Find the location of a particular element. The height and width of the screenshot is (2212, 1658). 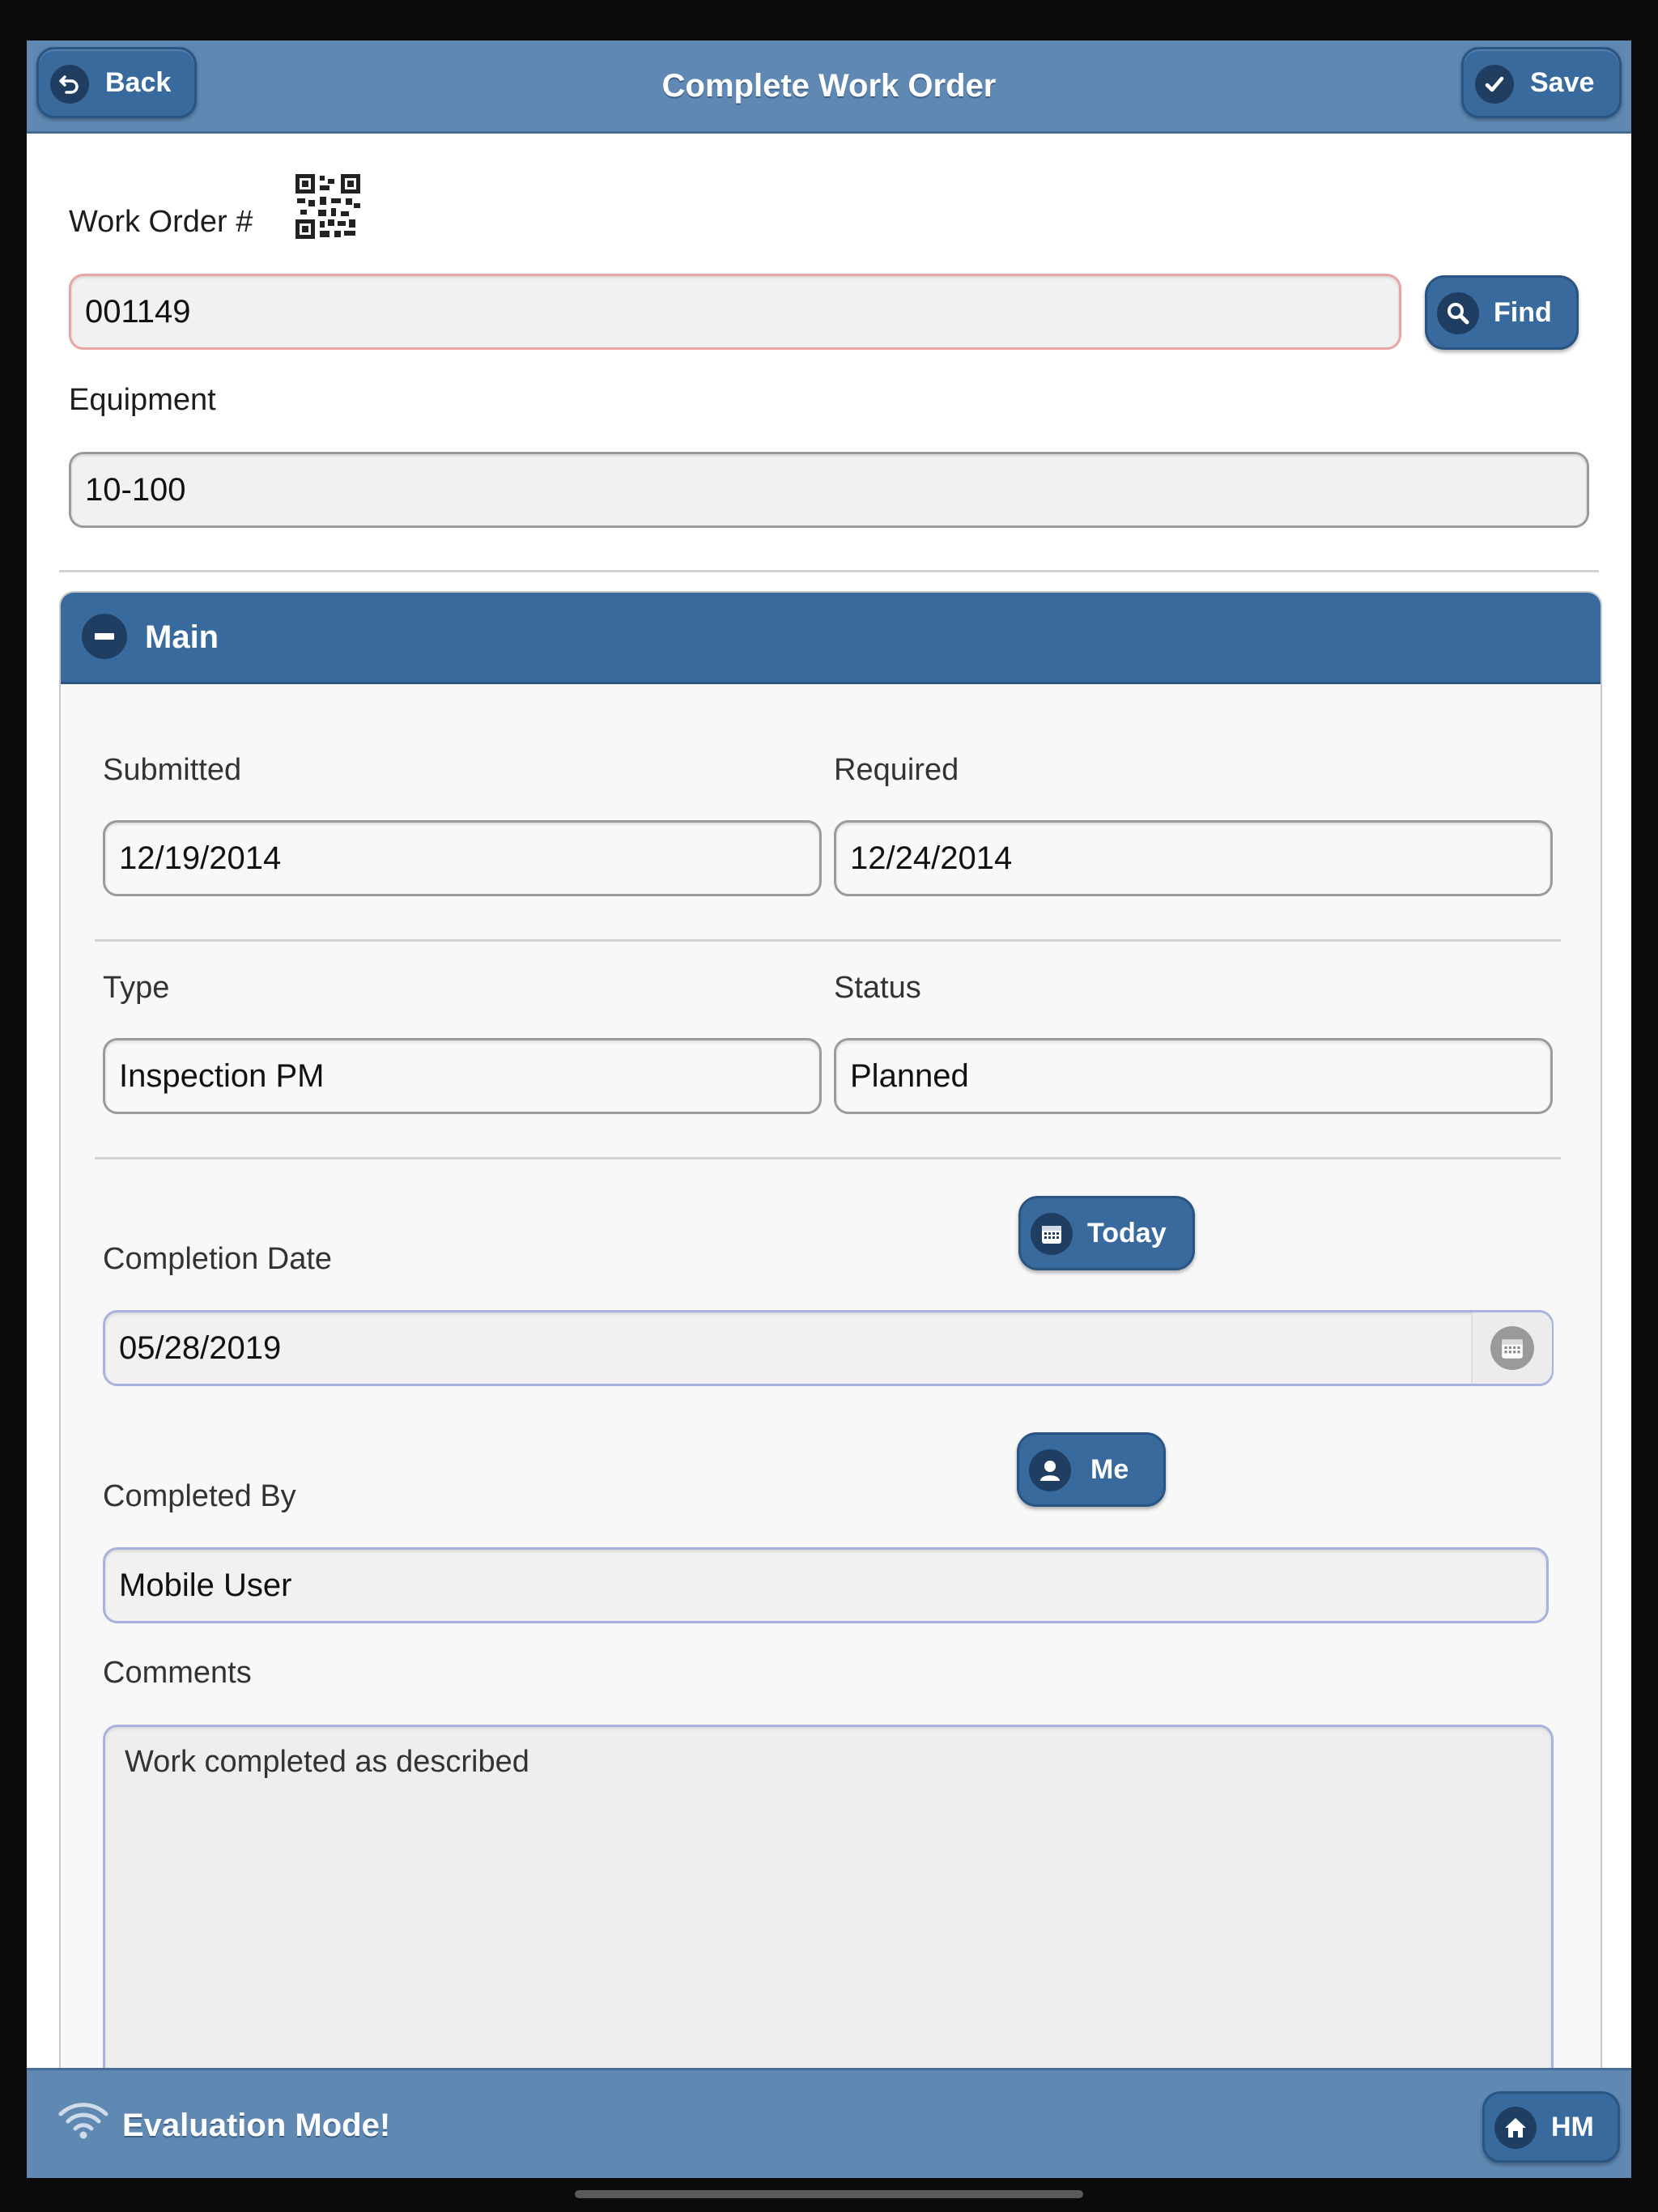

save-label: Save is located at coordinates (1562, 83).